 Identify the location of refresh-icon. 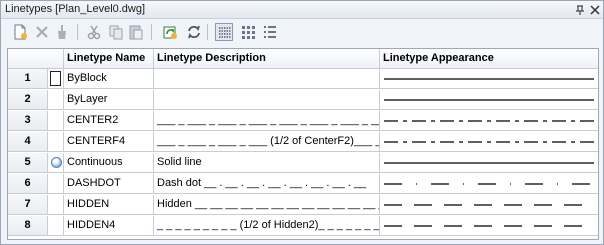
(194, 32).